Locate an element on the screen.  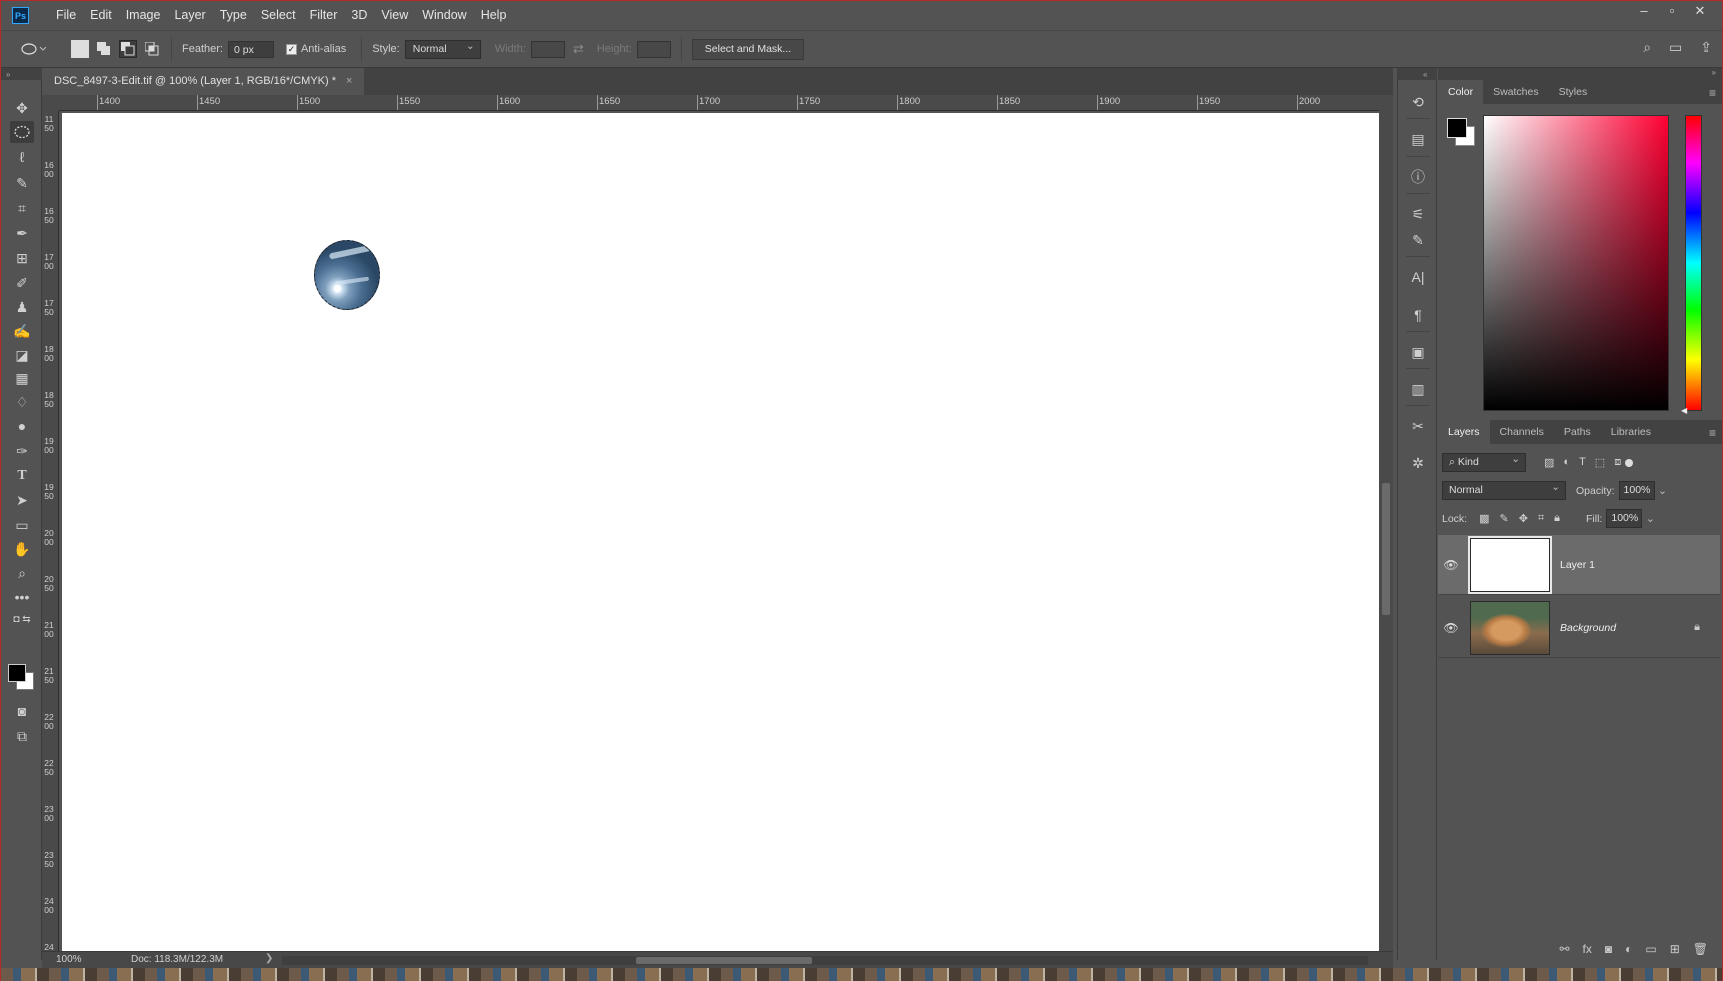
delete-layer-icon: 🗑︎ is located at coordinates (1700, 951).